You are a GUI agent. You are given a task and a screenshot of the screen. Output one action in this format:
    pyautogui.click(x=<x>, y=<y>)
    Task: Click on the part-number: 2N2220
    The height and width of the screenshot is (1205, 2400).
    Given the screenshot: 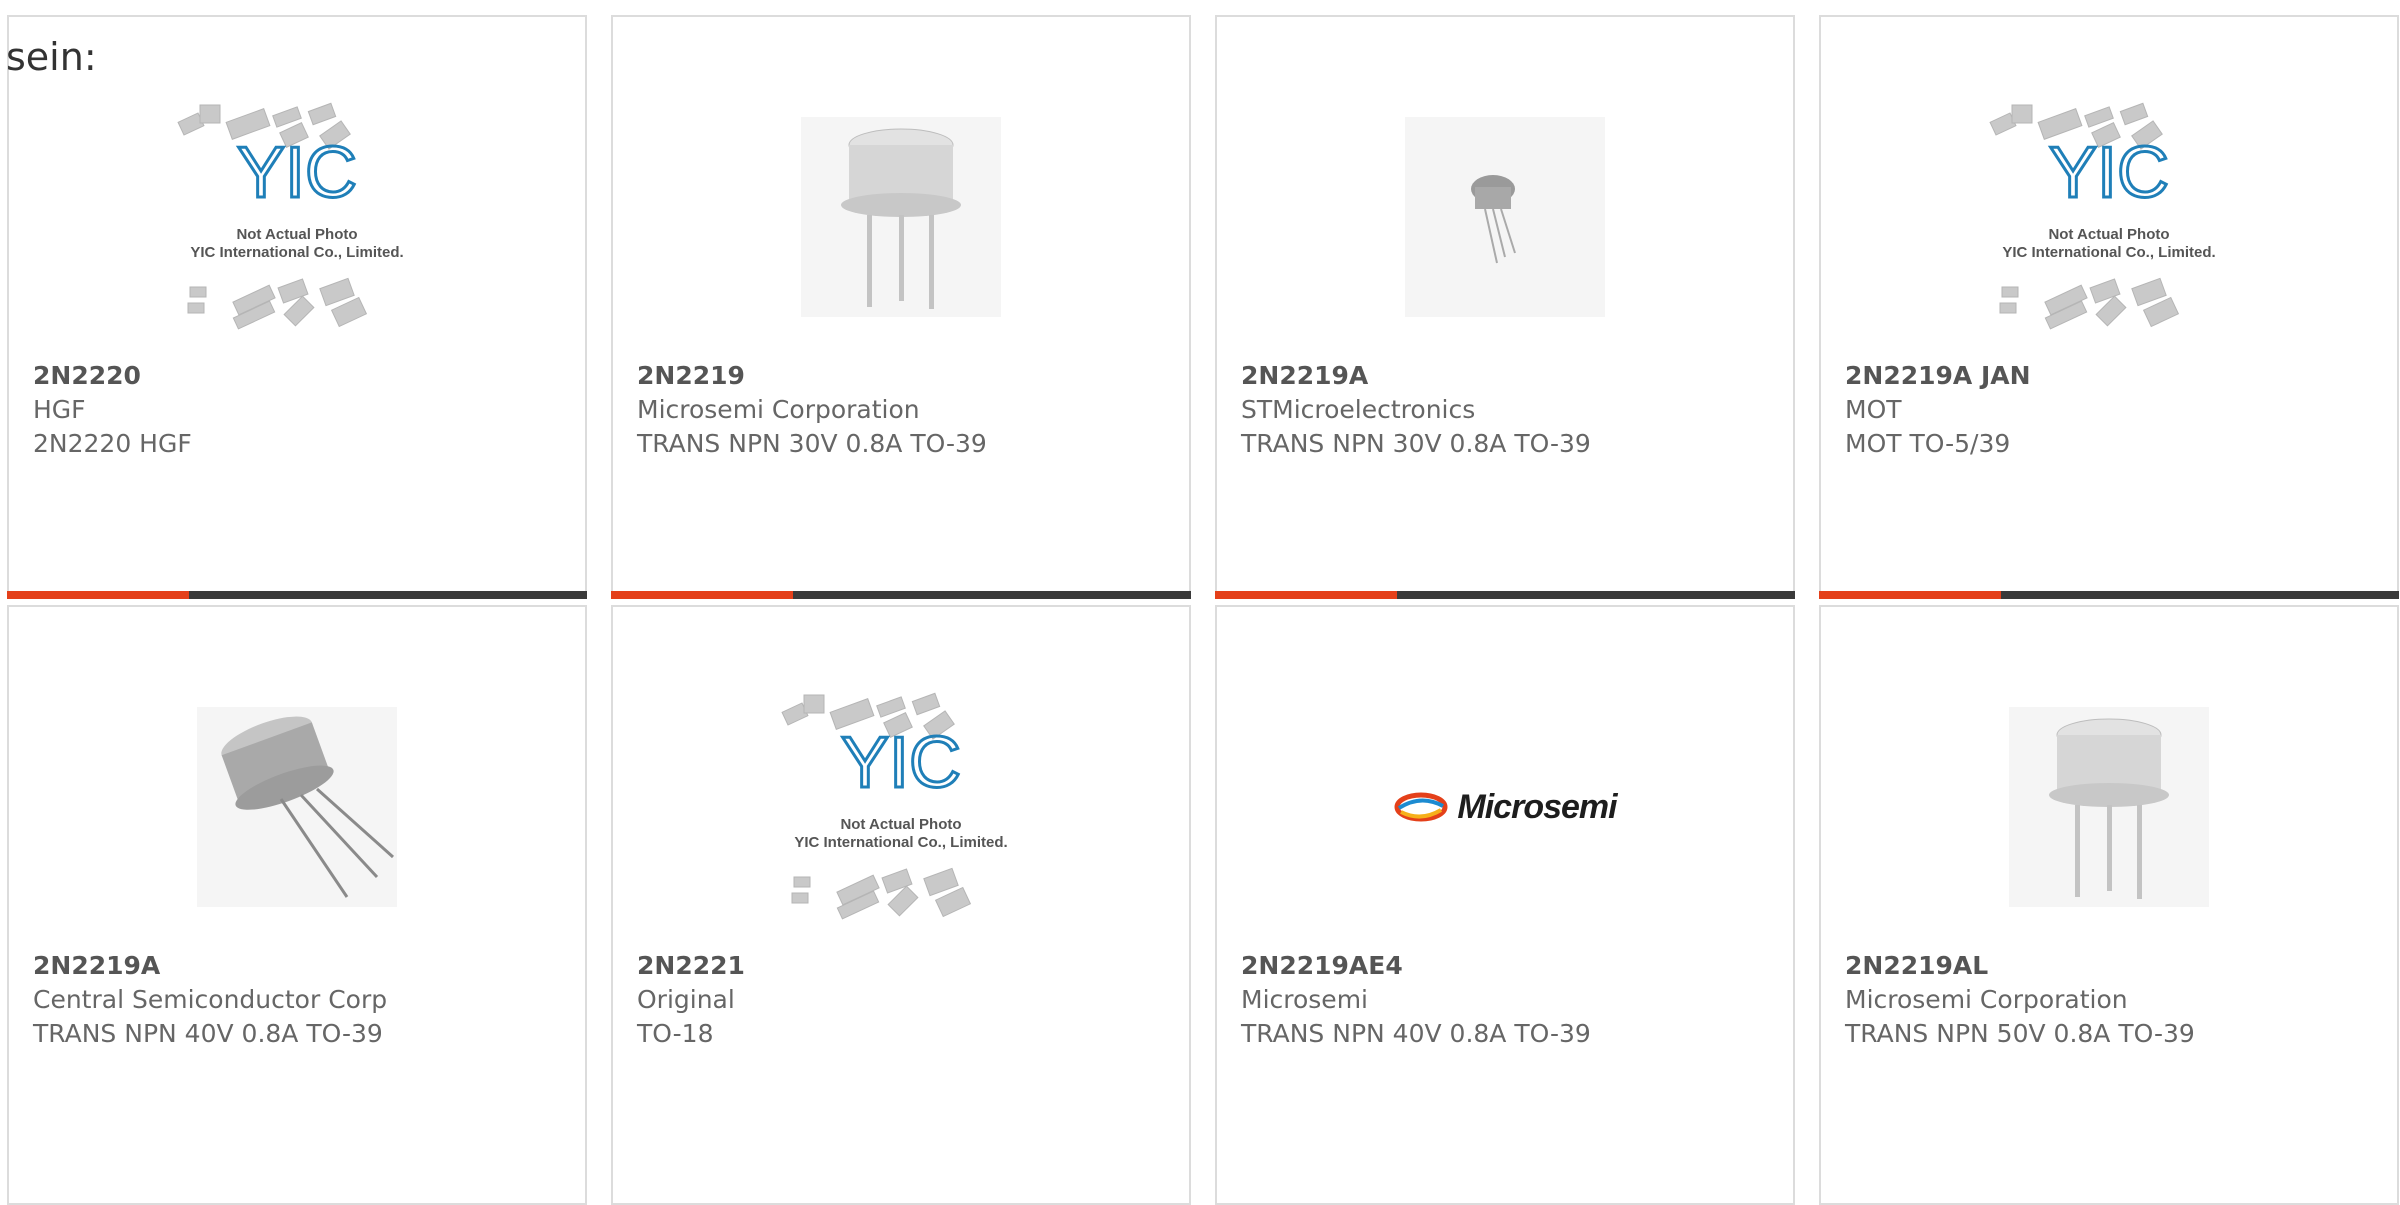 What is the action you would take?
    pyautogui.click(x=112, y=376)
    